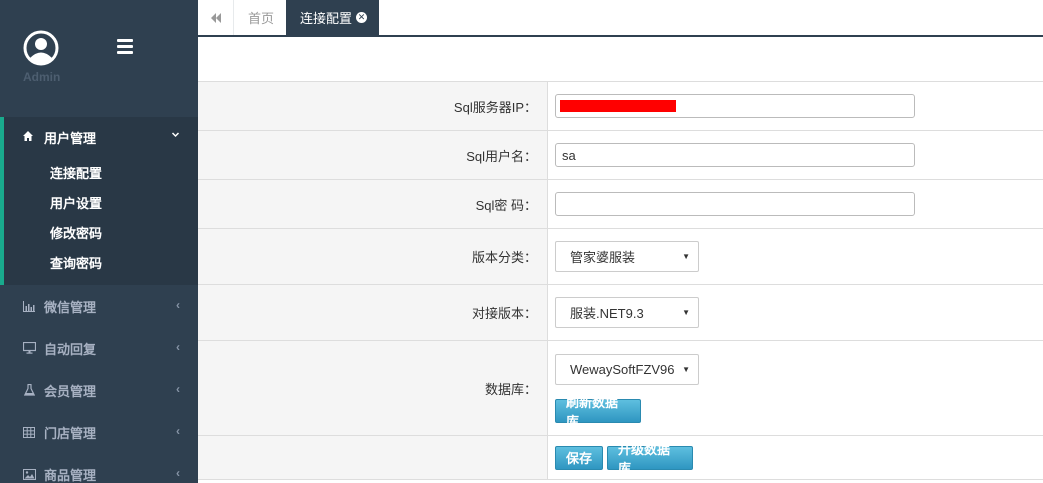 The height and width of the screenshot is (483, 1043). What do you see at coordinates (373, 256) in the screenshot?
I see `version-category-label: 版本分类：` at bounding box center [373, 256].